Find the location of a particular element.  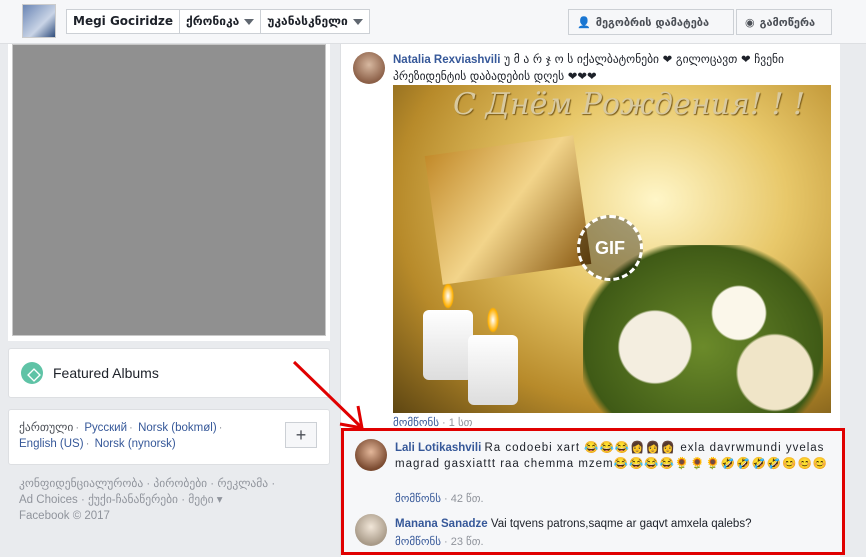

post-author-name: Natalia Rexviashvili is located at coordinates (446, 60).